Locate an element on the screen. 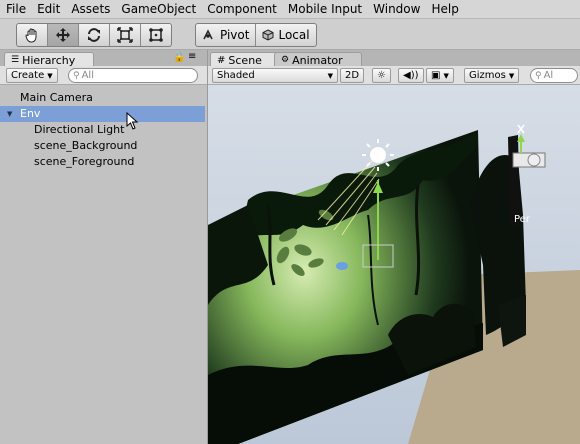 This screenshot has height=444, width=580. tab-animator-label: Animator is located at coordinates (317, 60).